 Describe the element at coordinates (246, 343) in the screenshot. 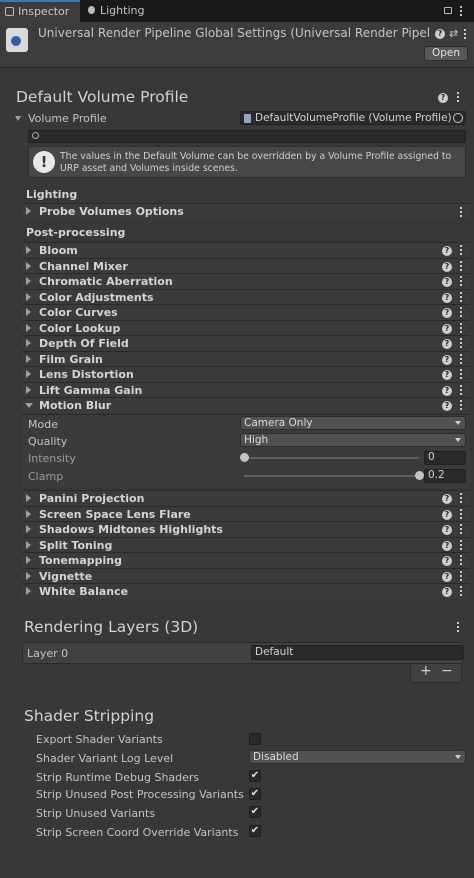

I see `effect-depth-of-field-foldout: Depth Of Field?` at that location.